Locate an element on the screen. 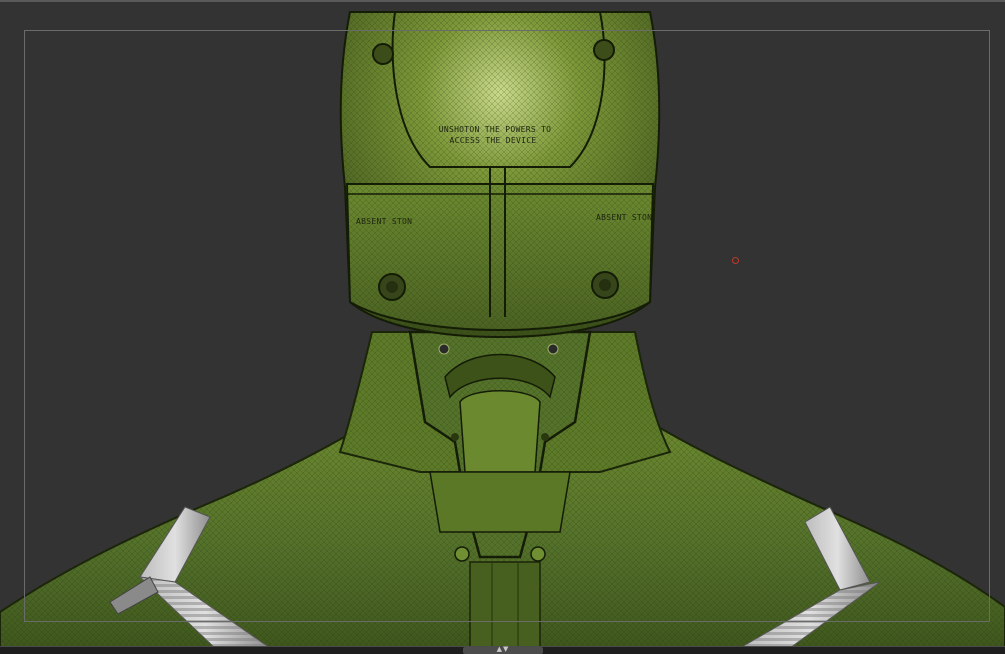 The image size is (1005, 654). expand-arrows-icon: ▲▼ is located at coordinates (503, 649).